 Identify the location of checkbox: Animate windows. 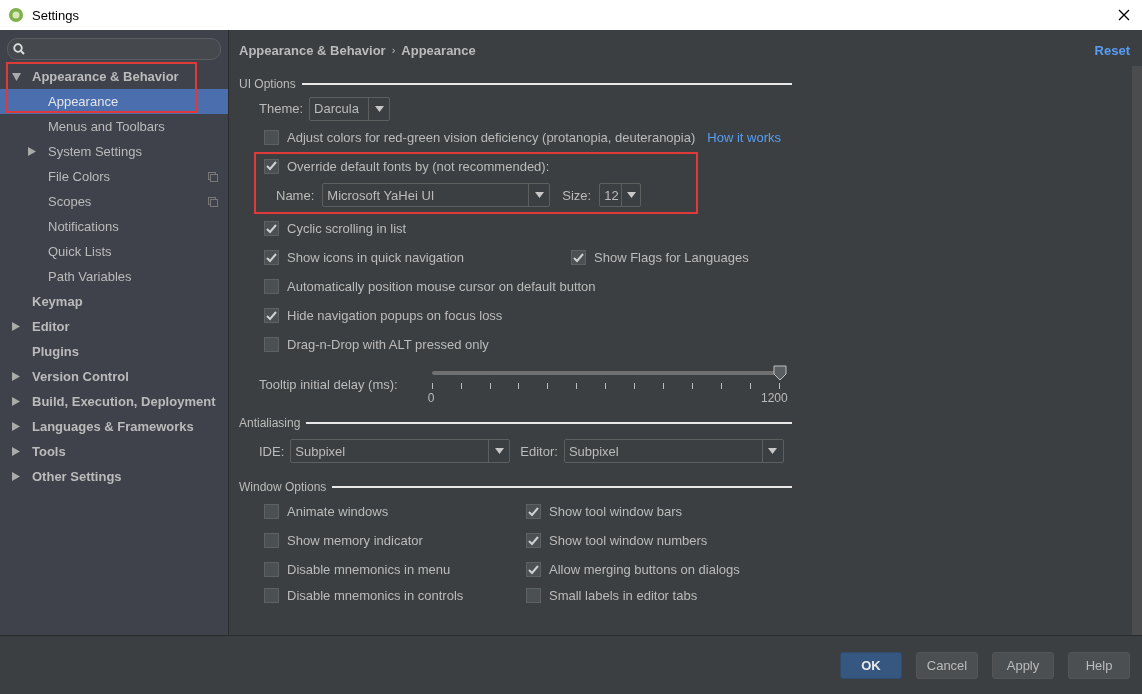
(395, 511).